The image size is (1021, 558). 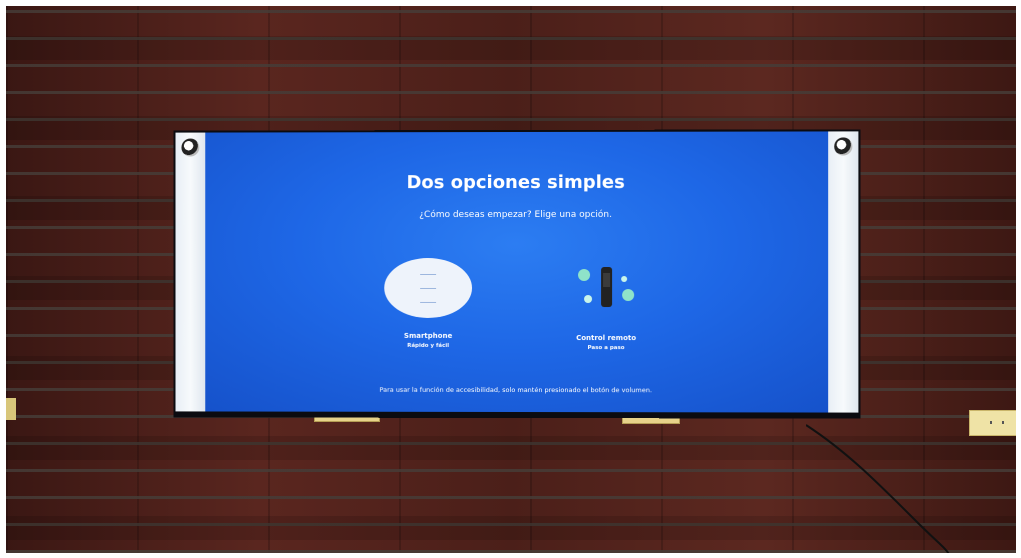 What do you see at coordinates (428, 345) in the screenshot?
I see `option-smartphone-sublabel: Rápido y fácil` at bounding box center [428, 345].